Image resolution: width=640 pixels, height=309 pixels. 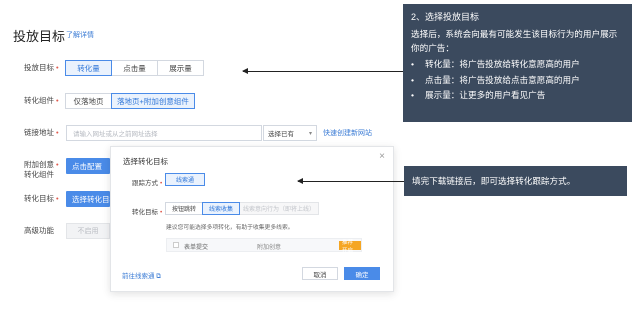 I want to click on target-option-impression: 展示量, so click(x=180, y=68).